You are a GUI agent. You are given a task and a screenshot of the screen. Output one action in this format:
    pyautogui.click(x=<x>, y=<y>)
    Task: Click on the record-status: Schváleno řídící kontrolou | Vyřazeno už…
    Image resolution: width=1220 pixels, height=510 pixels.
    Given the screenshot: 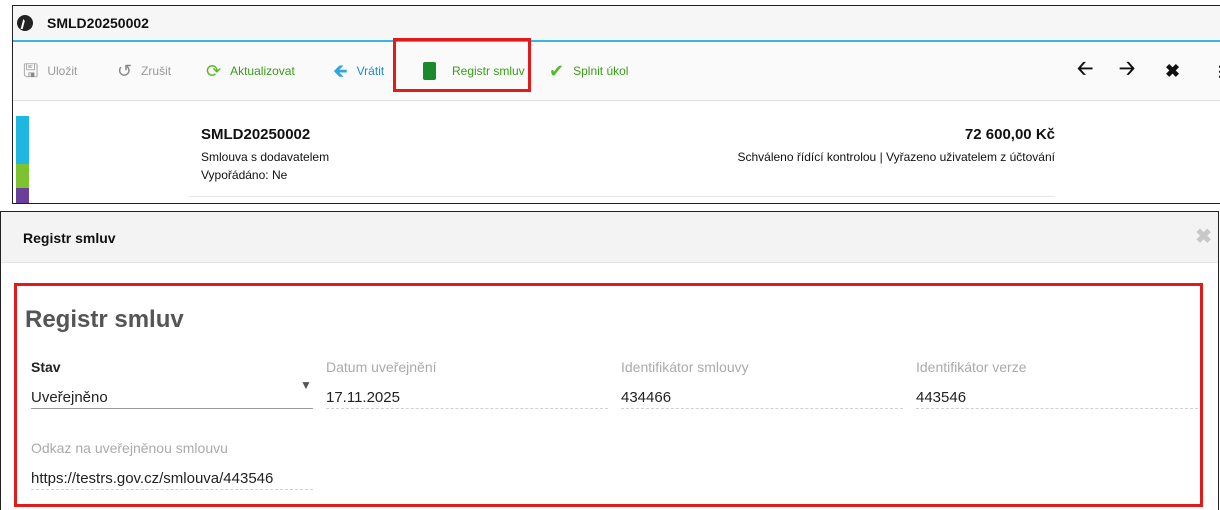 What is the action you would take?
    pyautogui.click(x=896, y=157)
    